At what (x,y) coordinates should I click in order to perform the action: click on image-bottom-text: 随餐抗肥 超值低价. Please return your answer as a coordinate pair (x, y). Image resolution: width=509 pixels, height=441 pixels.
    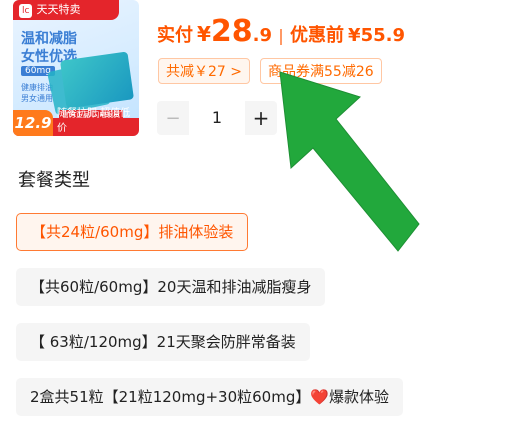
    Looking at the image, I should click on (94, 121).